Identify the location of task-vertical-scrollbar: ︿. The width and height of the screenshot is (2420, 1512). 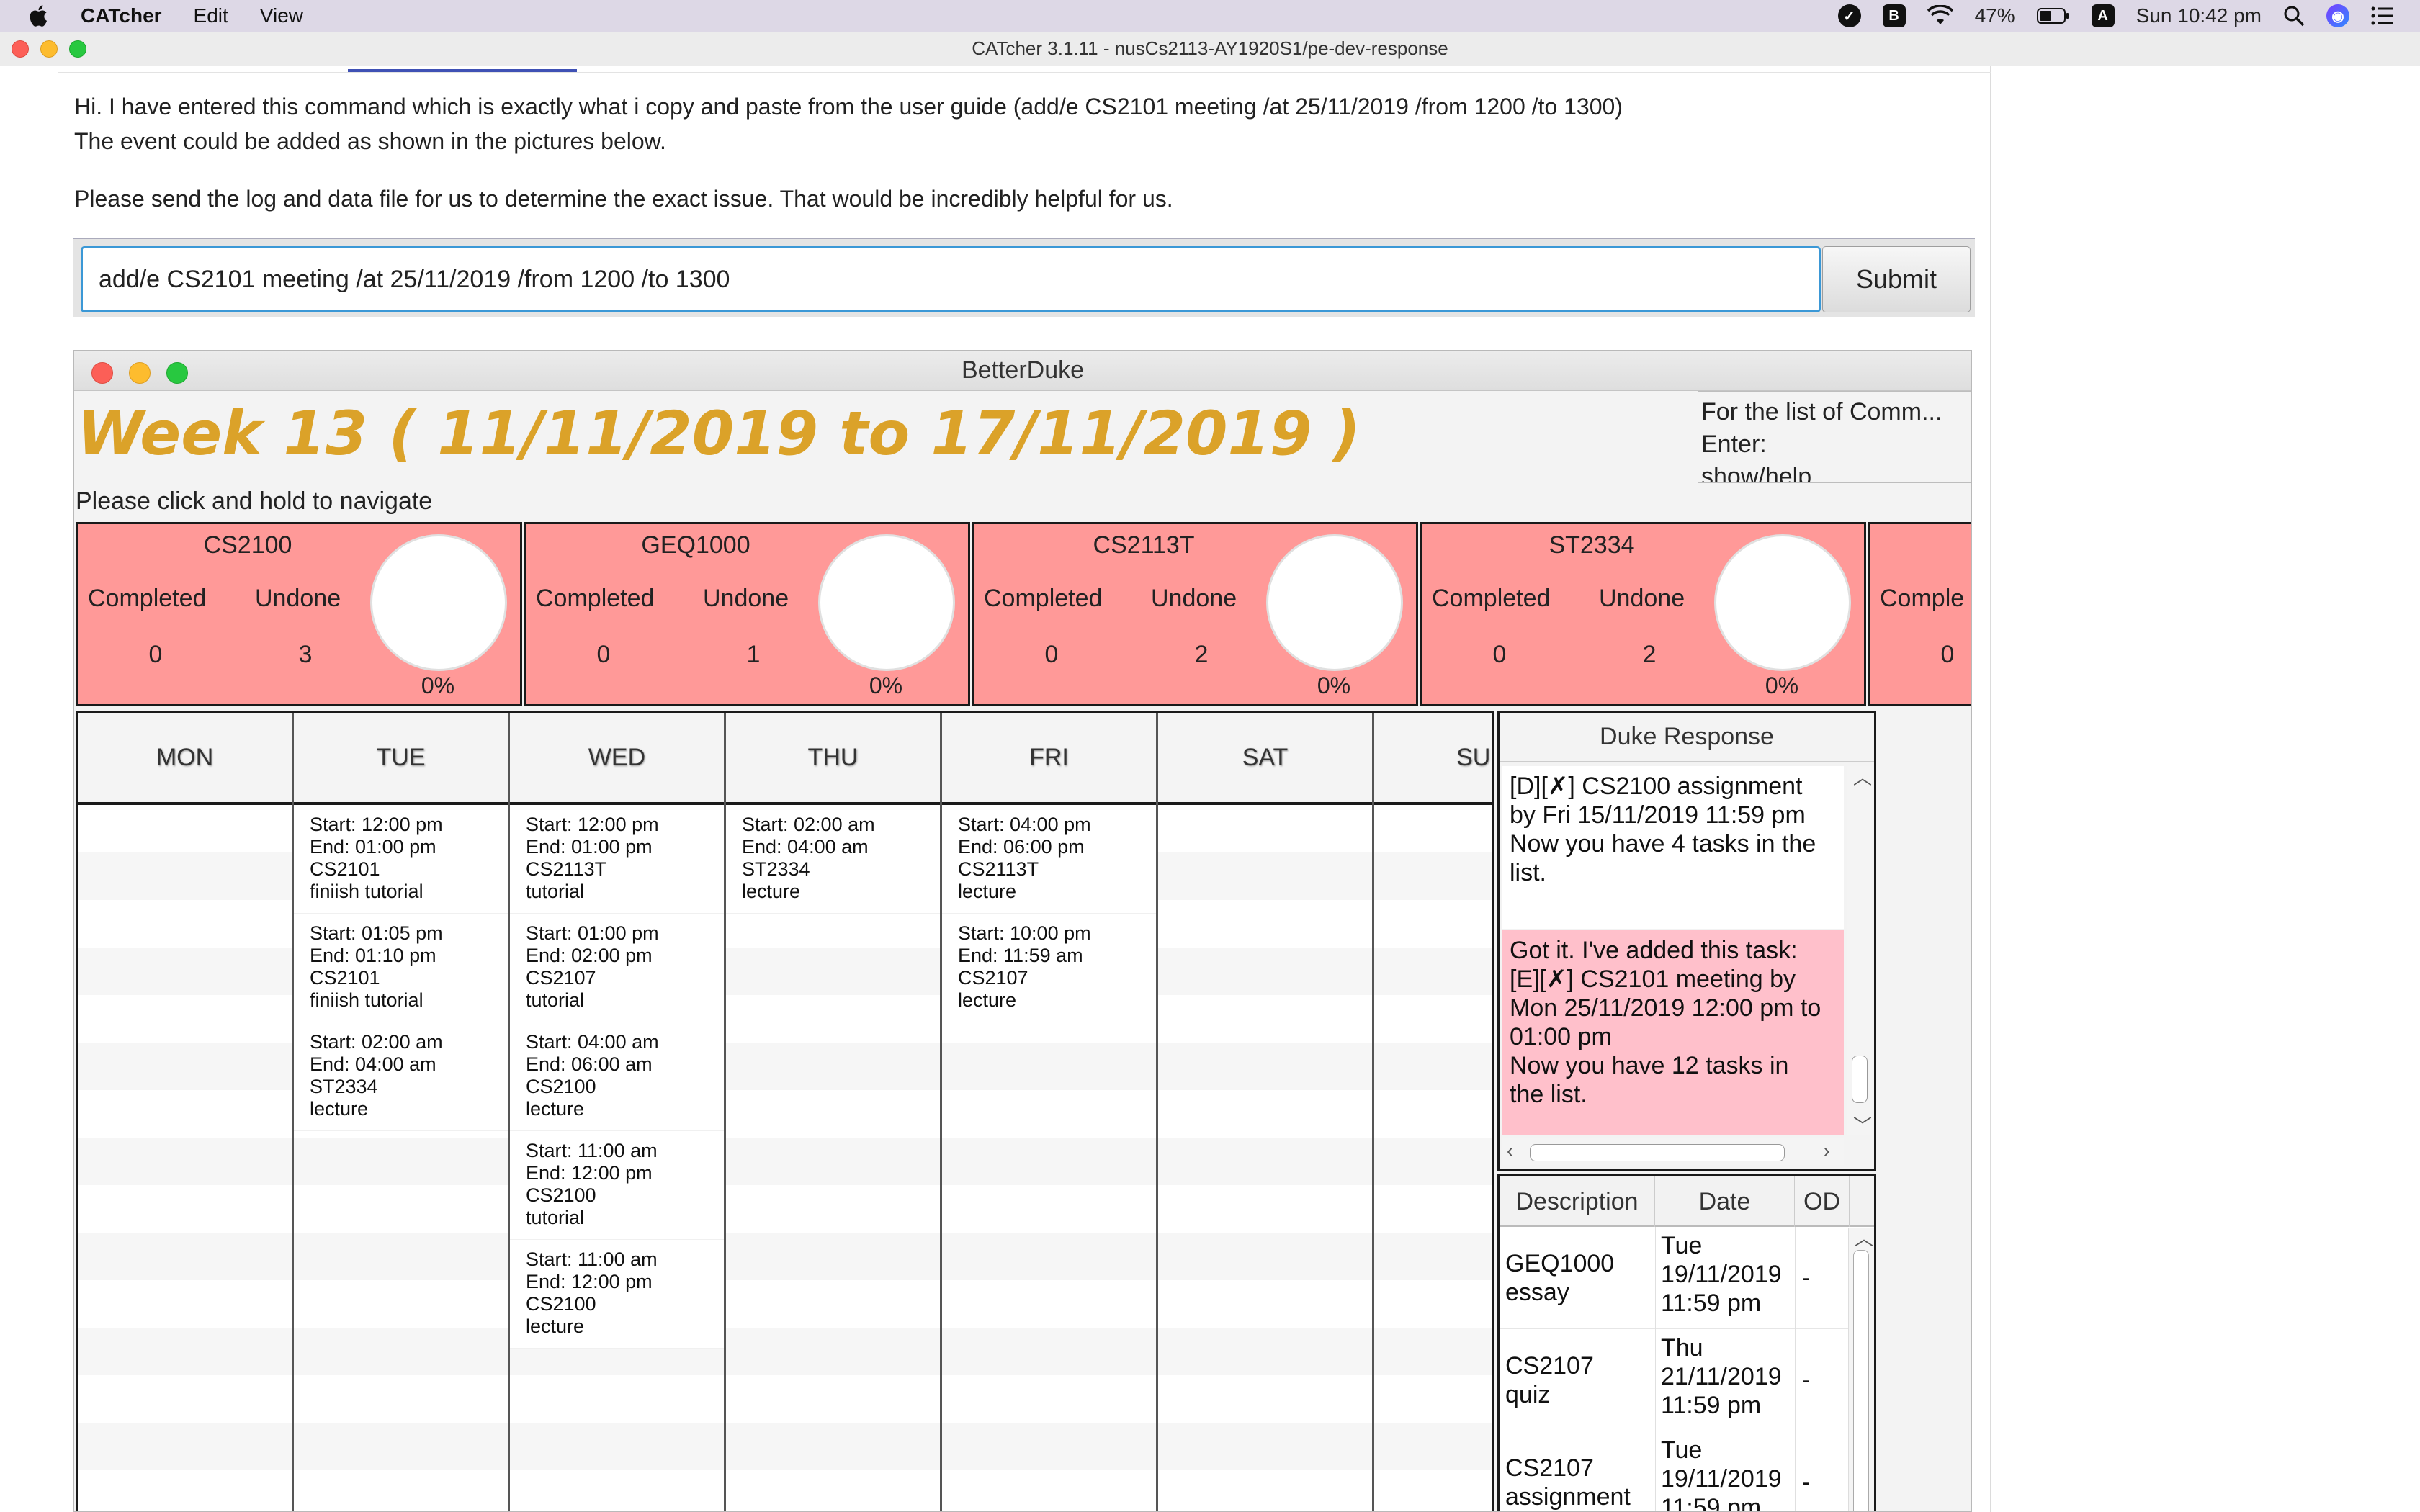
(1861, 1369).